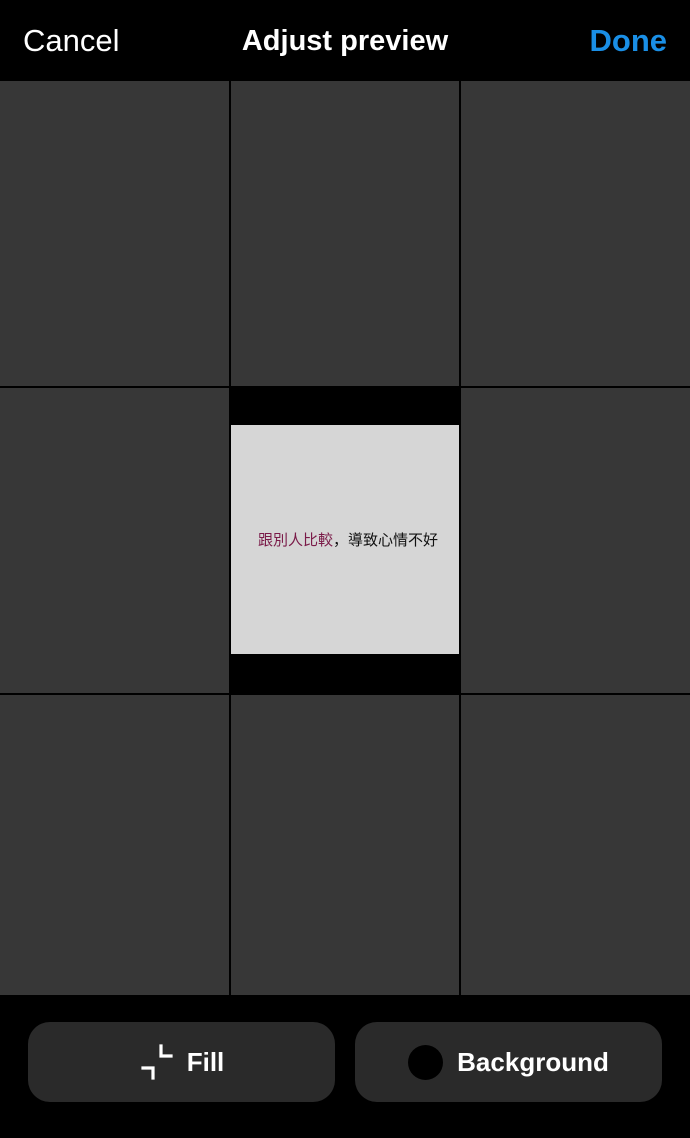 The width and height of the screenshot is (690, 1138). What do you see at coordinates (181, 1062) in the screenshot?
I see `fill-button: Fill` at bounding box center [181, 1062].